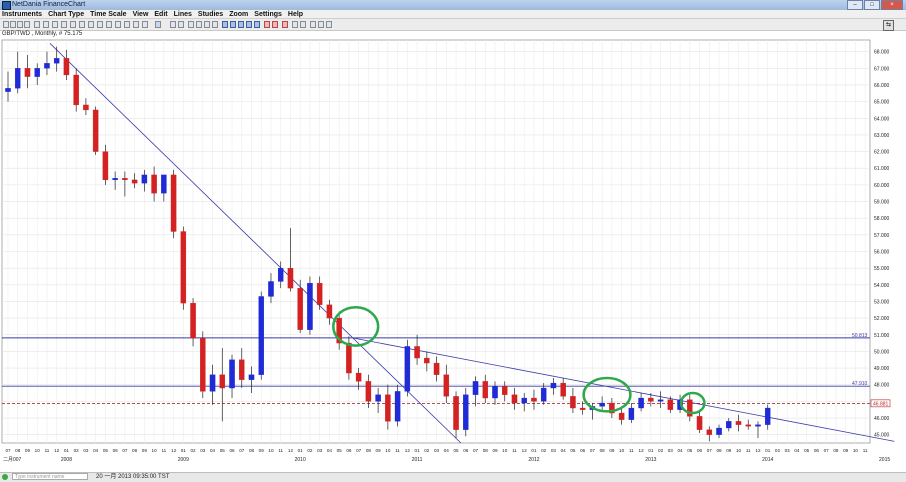  What do you see at coordinates (268, 14) in the screenshot?
I see `menu-settings: Settings` at bounding box center [268, 14].